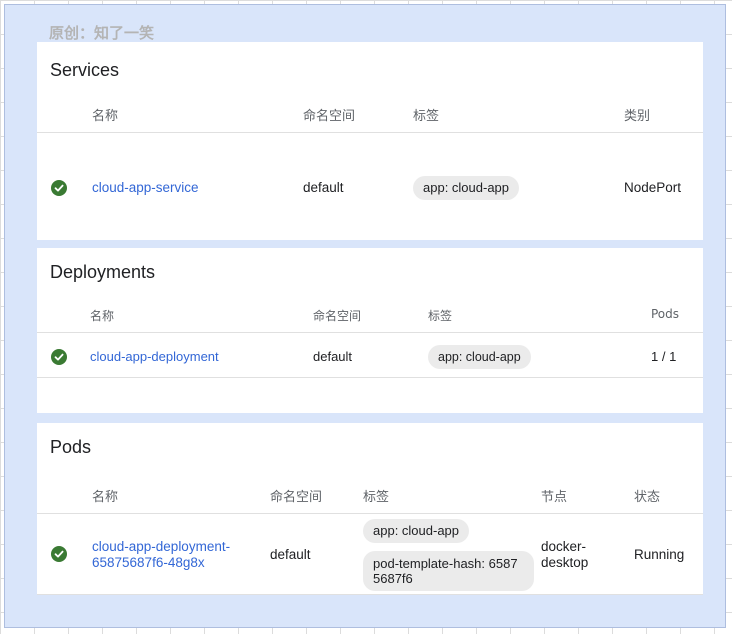 Image resolution: width=732 pixels, height=634 pixels. What do you see at coordinates (426, 116) in the screenshot?
I see `services-header-labels: 标签` at bounding box center [426, 116].